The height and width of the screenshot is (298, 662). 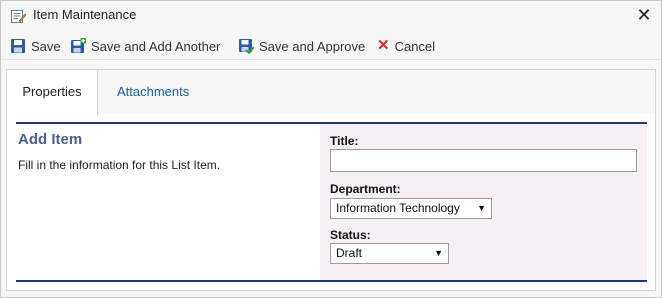 I want to click on edit-form-icon, so click(x=18, y=16).